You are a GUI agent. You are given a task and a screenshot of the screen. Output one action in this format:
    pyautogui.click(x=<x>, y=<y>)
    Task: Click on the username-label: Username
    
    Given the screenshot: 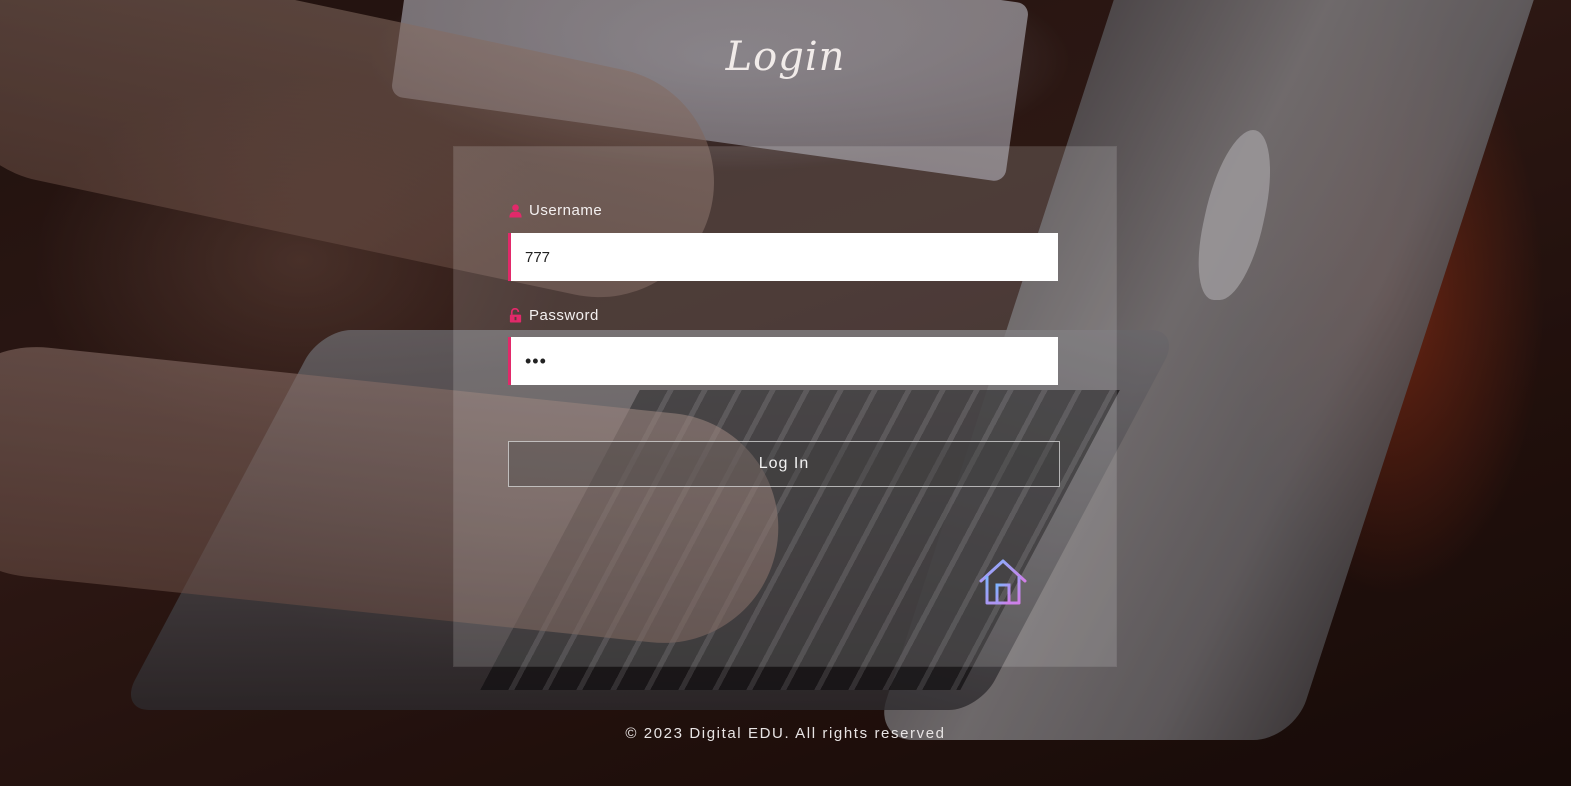 What is the action you would take?
    pyautogui.click(x=555, y=210)
    